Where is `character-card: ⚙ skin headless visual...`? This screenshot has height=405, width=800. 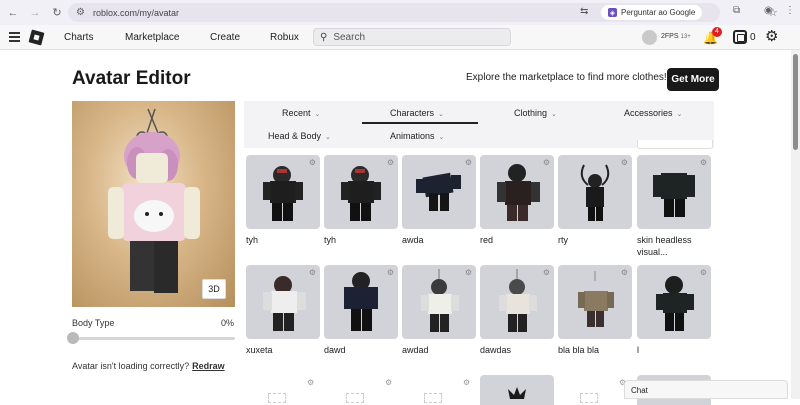
character-card: ⚙ skin headless visual... is located at coordinates (674, 206).